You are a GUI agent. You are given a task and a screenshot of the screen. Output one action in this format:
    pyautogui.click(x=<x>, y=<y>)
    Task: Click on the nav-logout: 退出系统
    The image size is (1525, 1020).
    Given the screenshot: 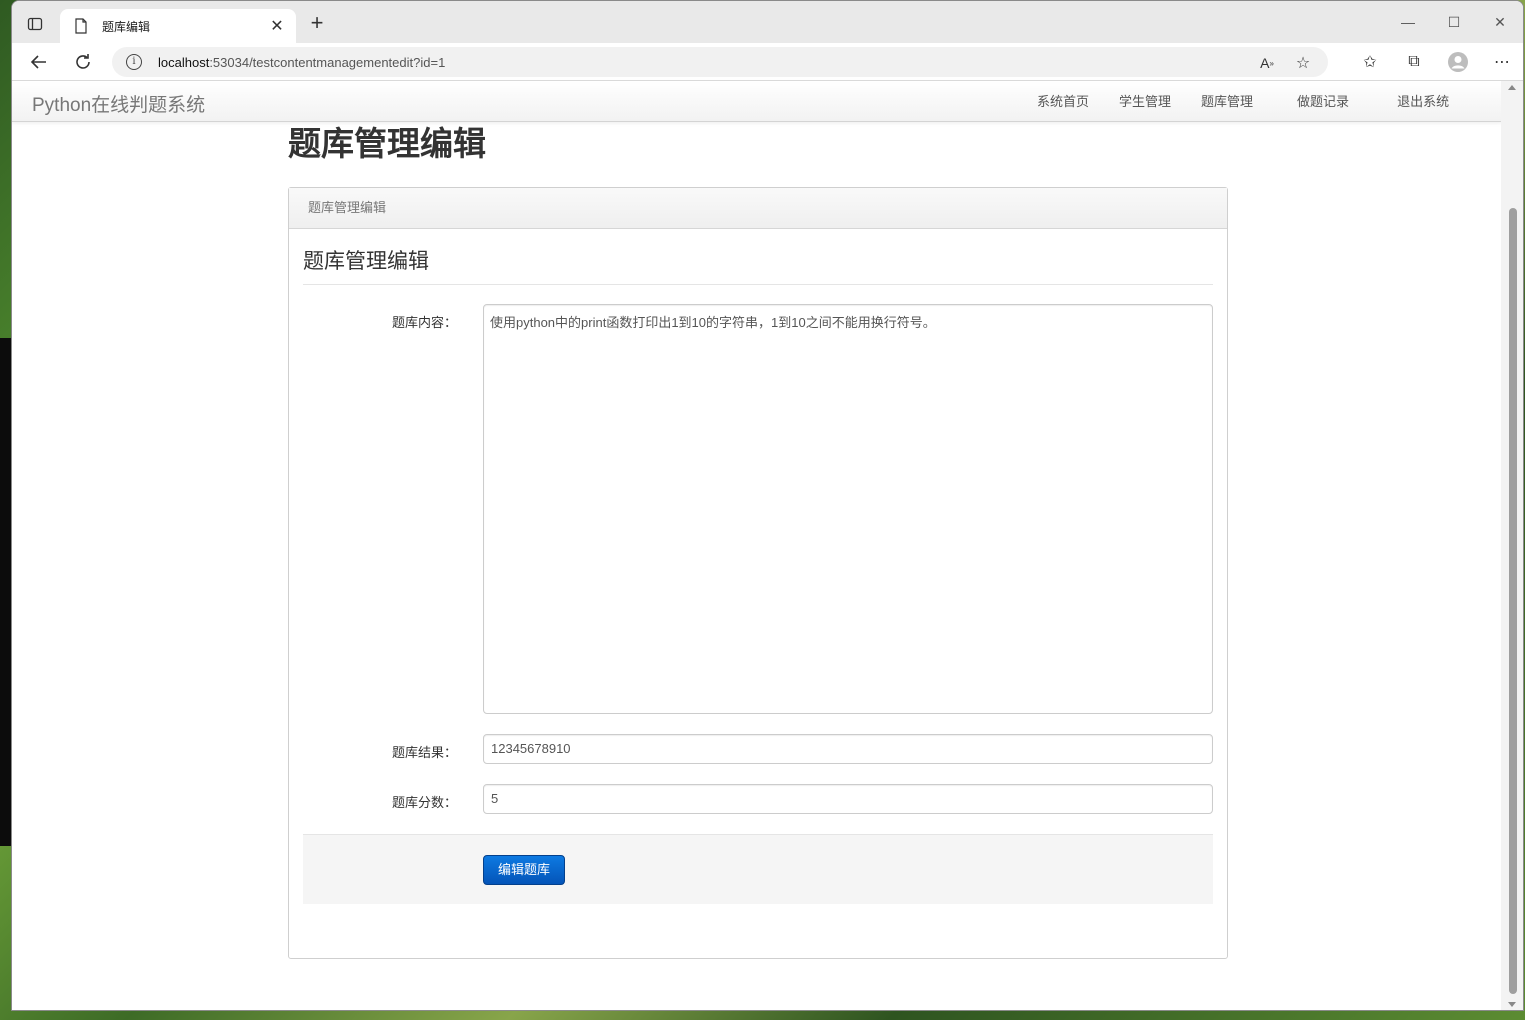 What is the action you would take?
    pyautogui.click(x=1414, y=101)
    